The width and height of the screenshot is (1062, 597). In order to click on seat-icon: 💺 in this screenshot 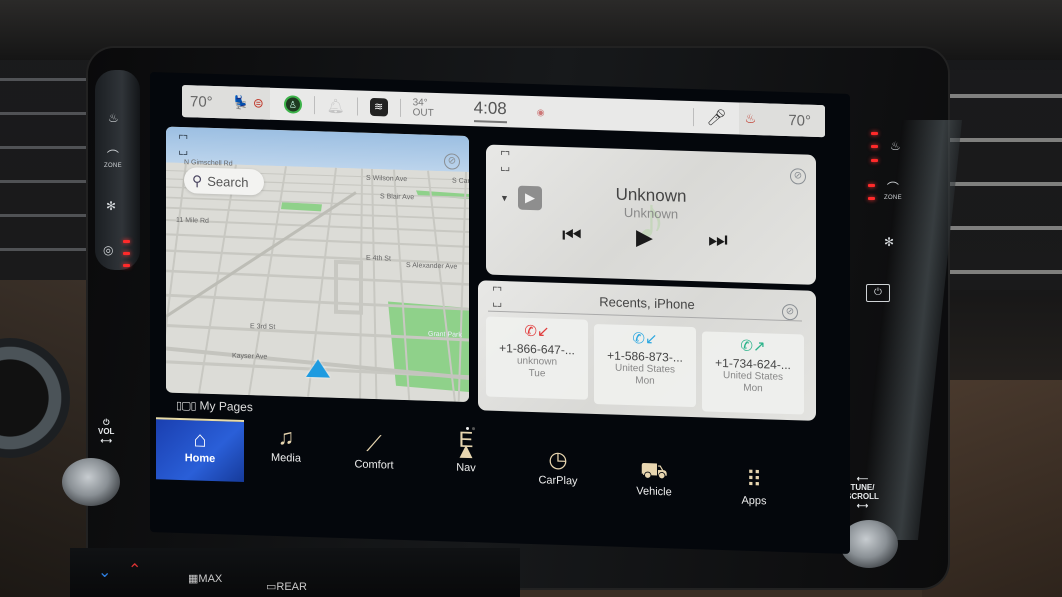, I will do `click(241, 103)`.